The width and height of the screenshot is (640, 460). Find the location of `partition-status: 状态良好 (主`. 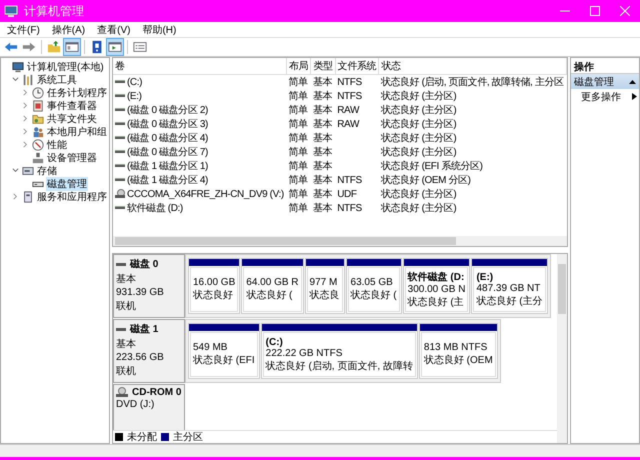

partition-status: 状态良好 (主 is located at coordinates (436, 302).